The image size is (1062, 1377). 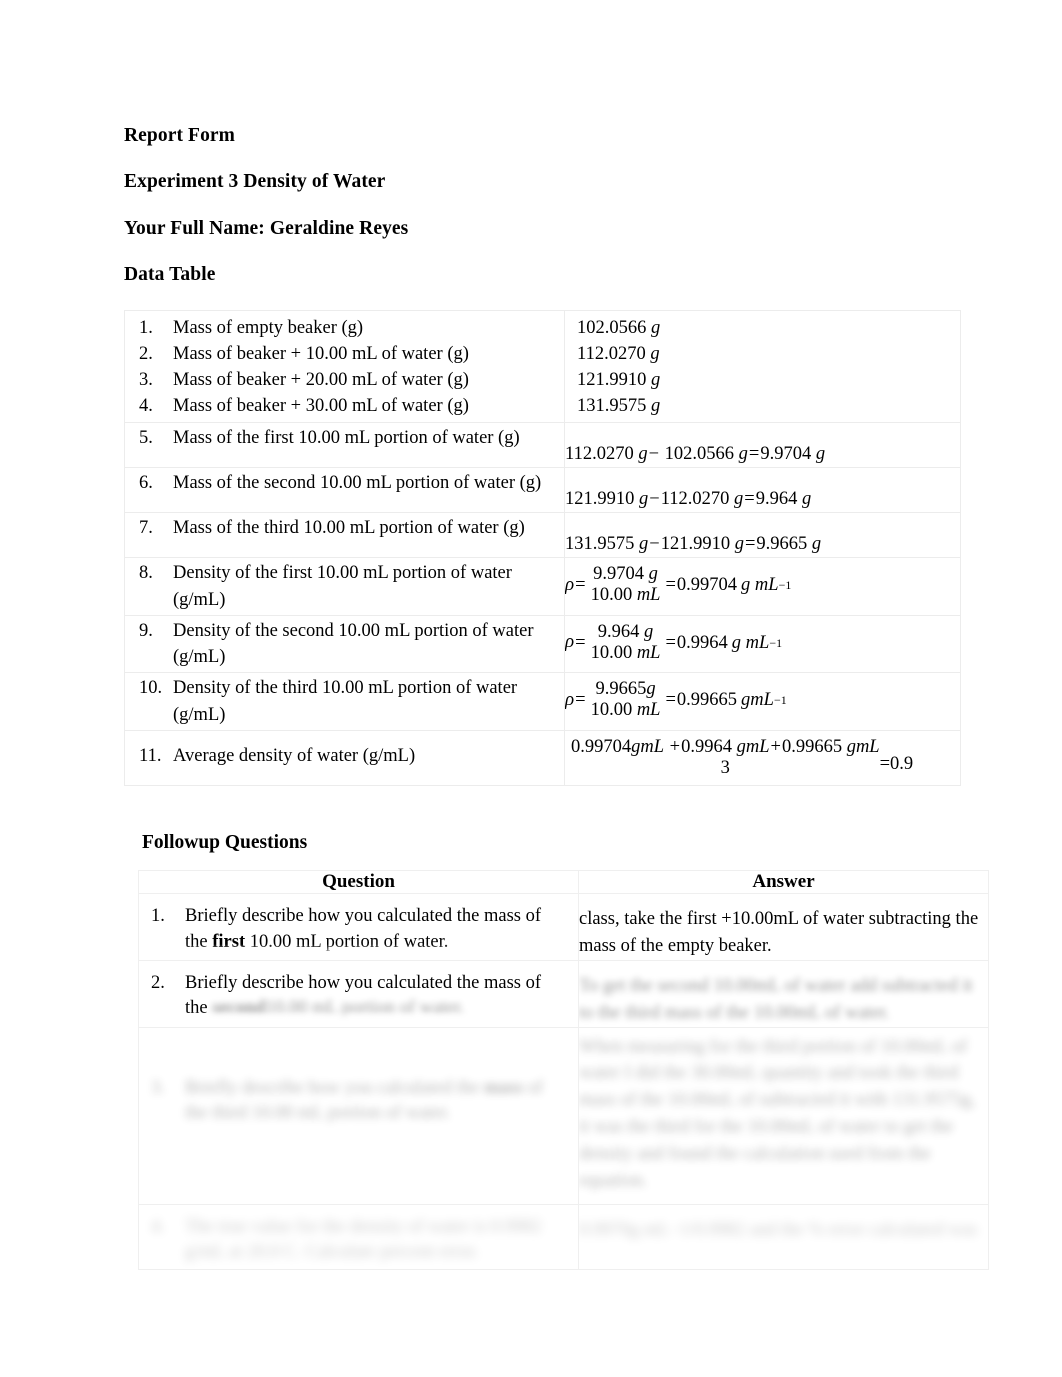 What do you see at coordinates (255, 182) in the screenshot?
I see `experiment-title: Experiment 3 Density of Water` at bounding box center [255, 182].